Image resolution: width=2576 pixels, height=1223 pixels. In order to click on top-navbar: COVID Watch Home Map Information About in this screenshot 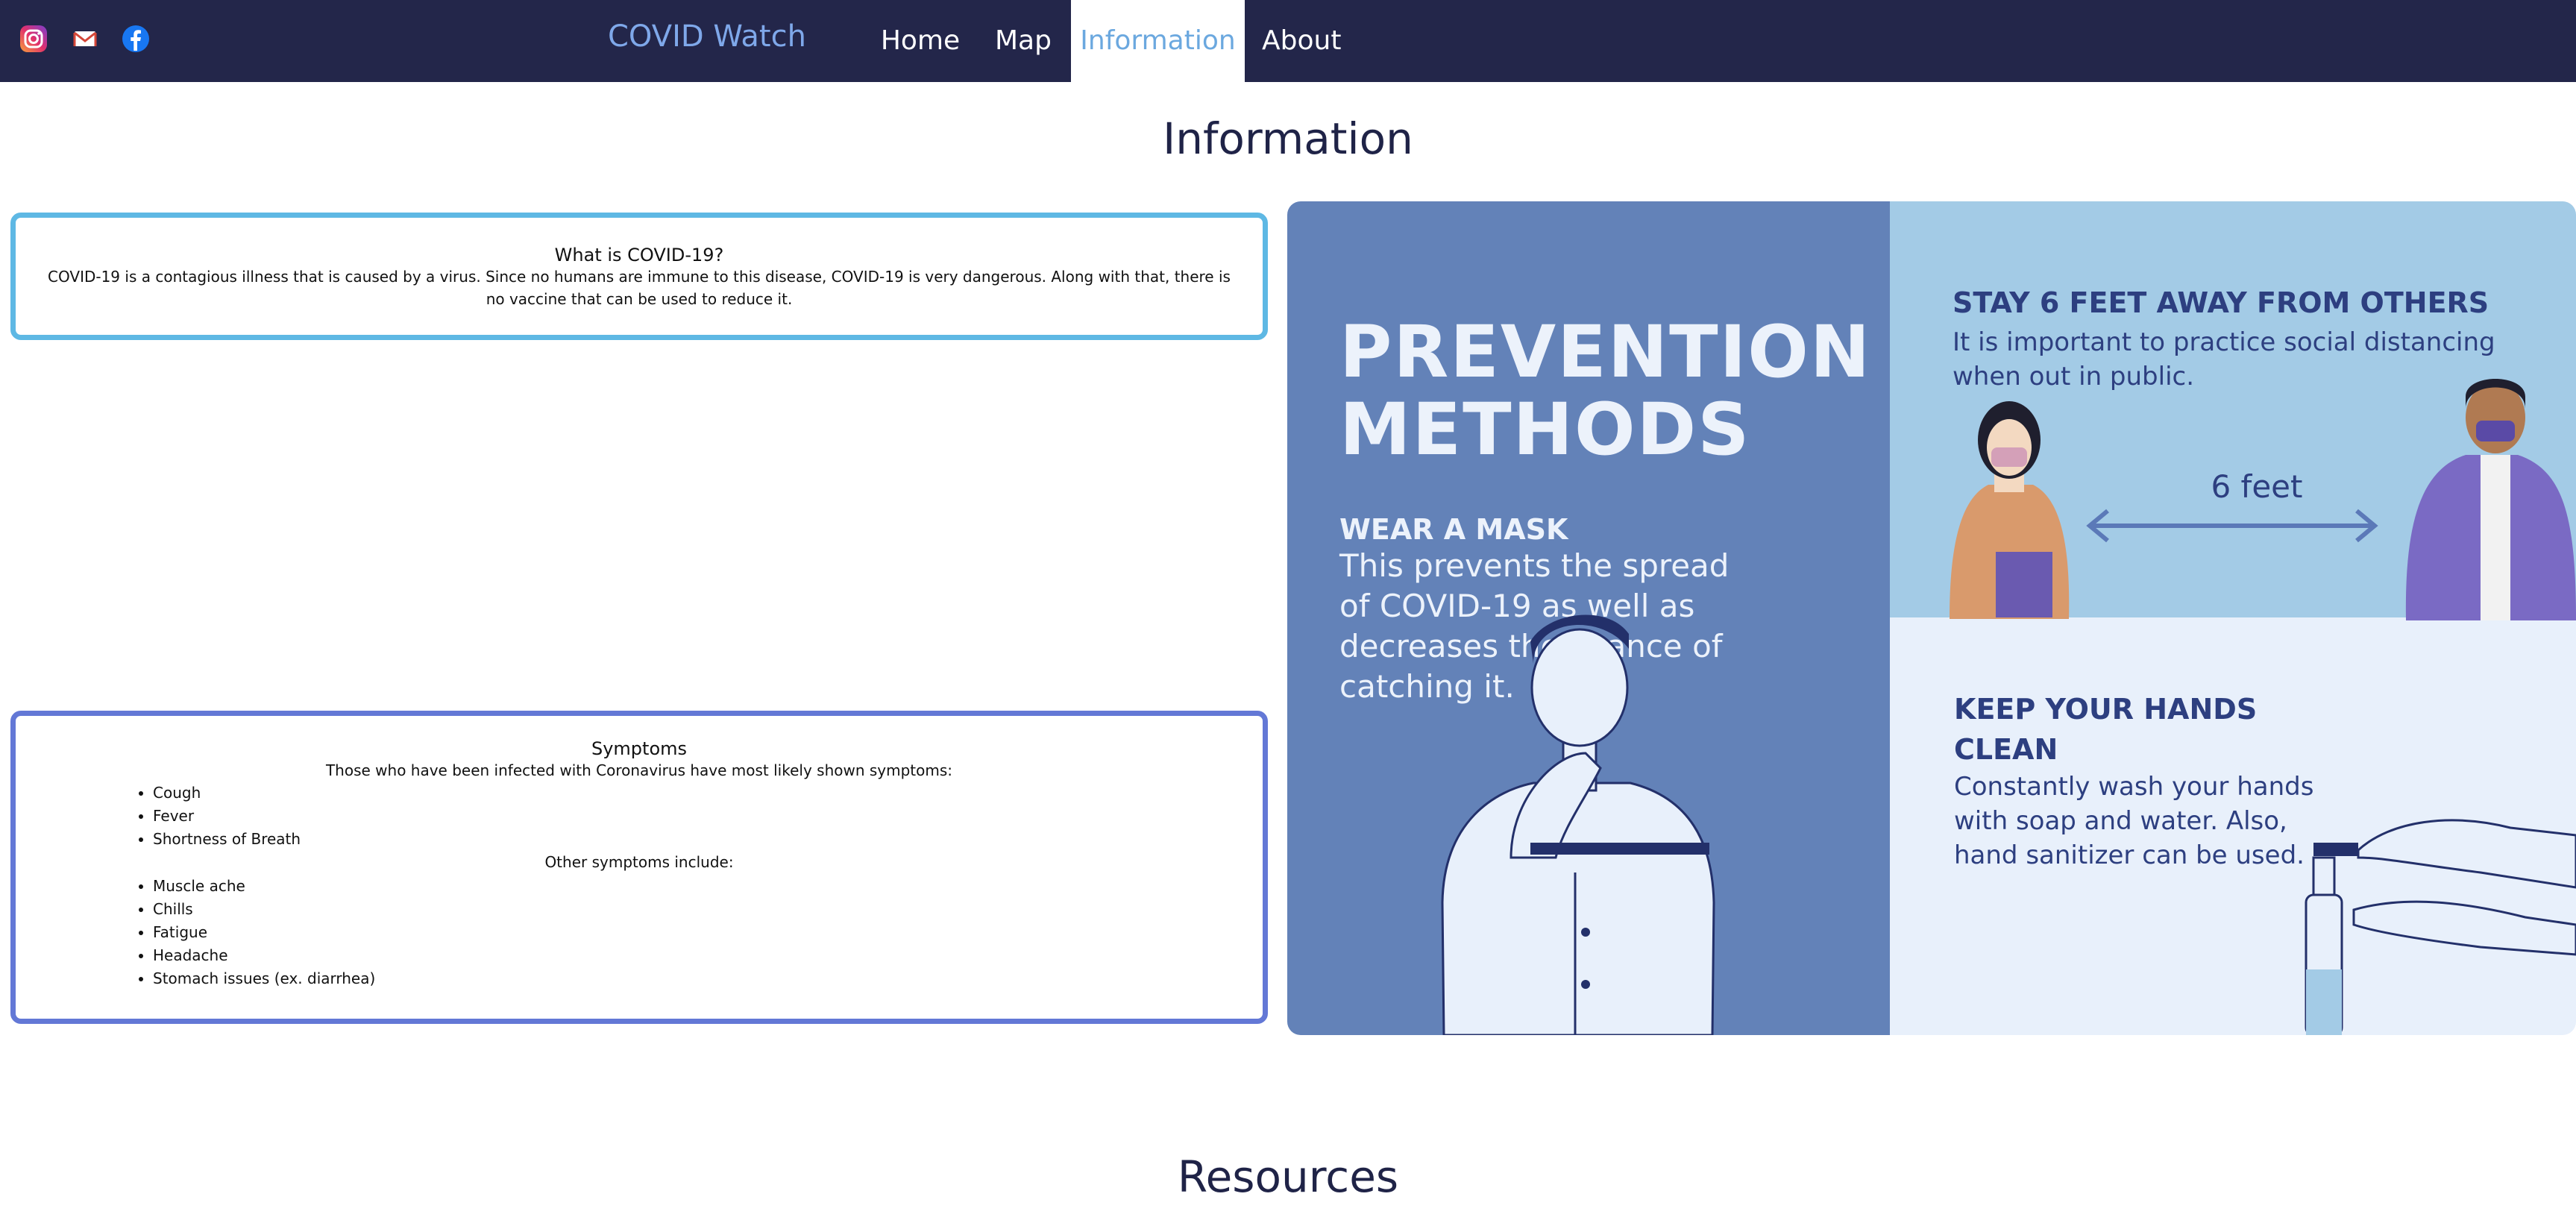, I will do `click(1288, 41)`.